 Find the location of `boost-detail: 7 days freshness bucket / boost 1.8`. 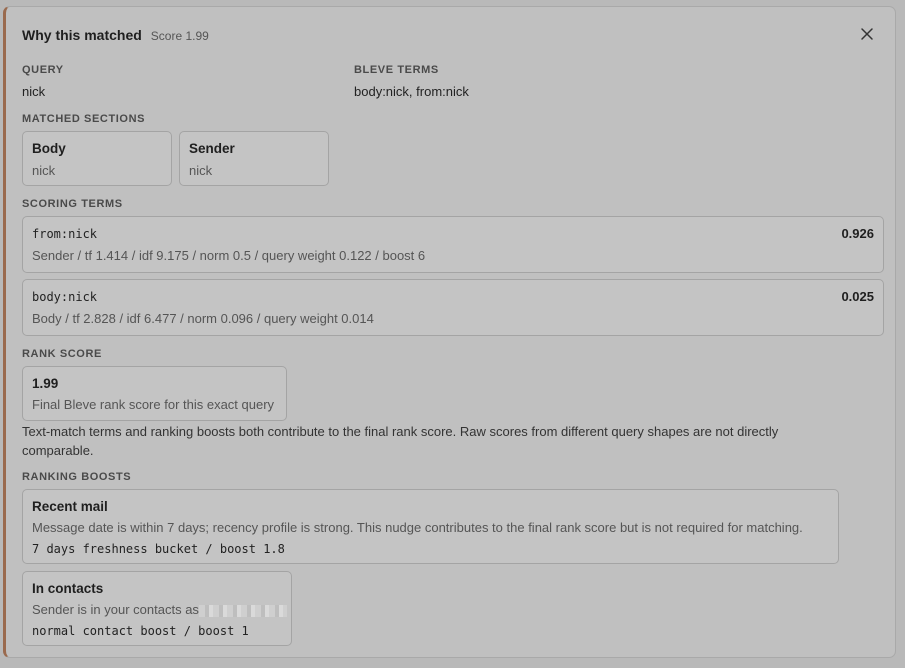

boost-detail: 7 days freshness bucket / boost 1.8 is located at coordinates (158, 549).